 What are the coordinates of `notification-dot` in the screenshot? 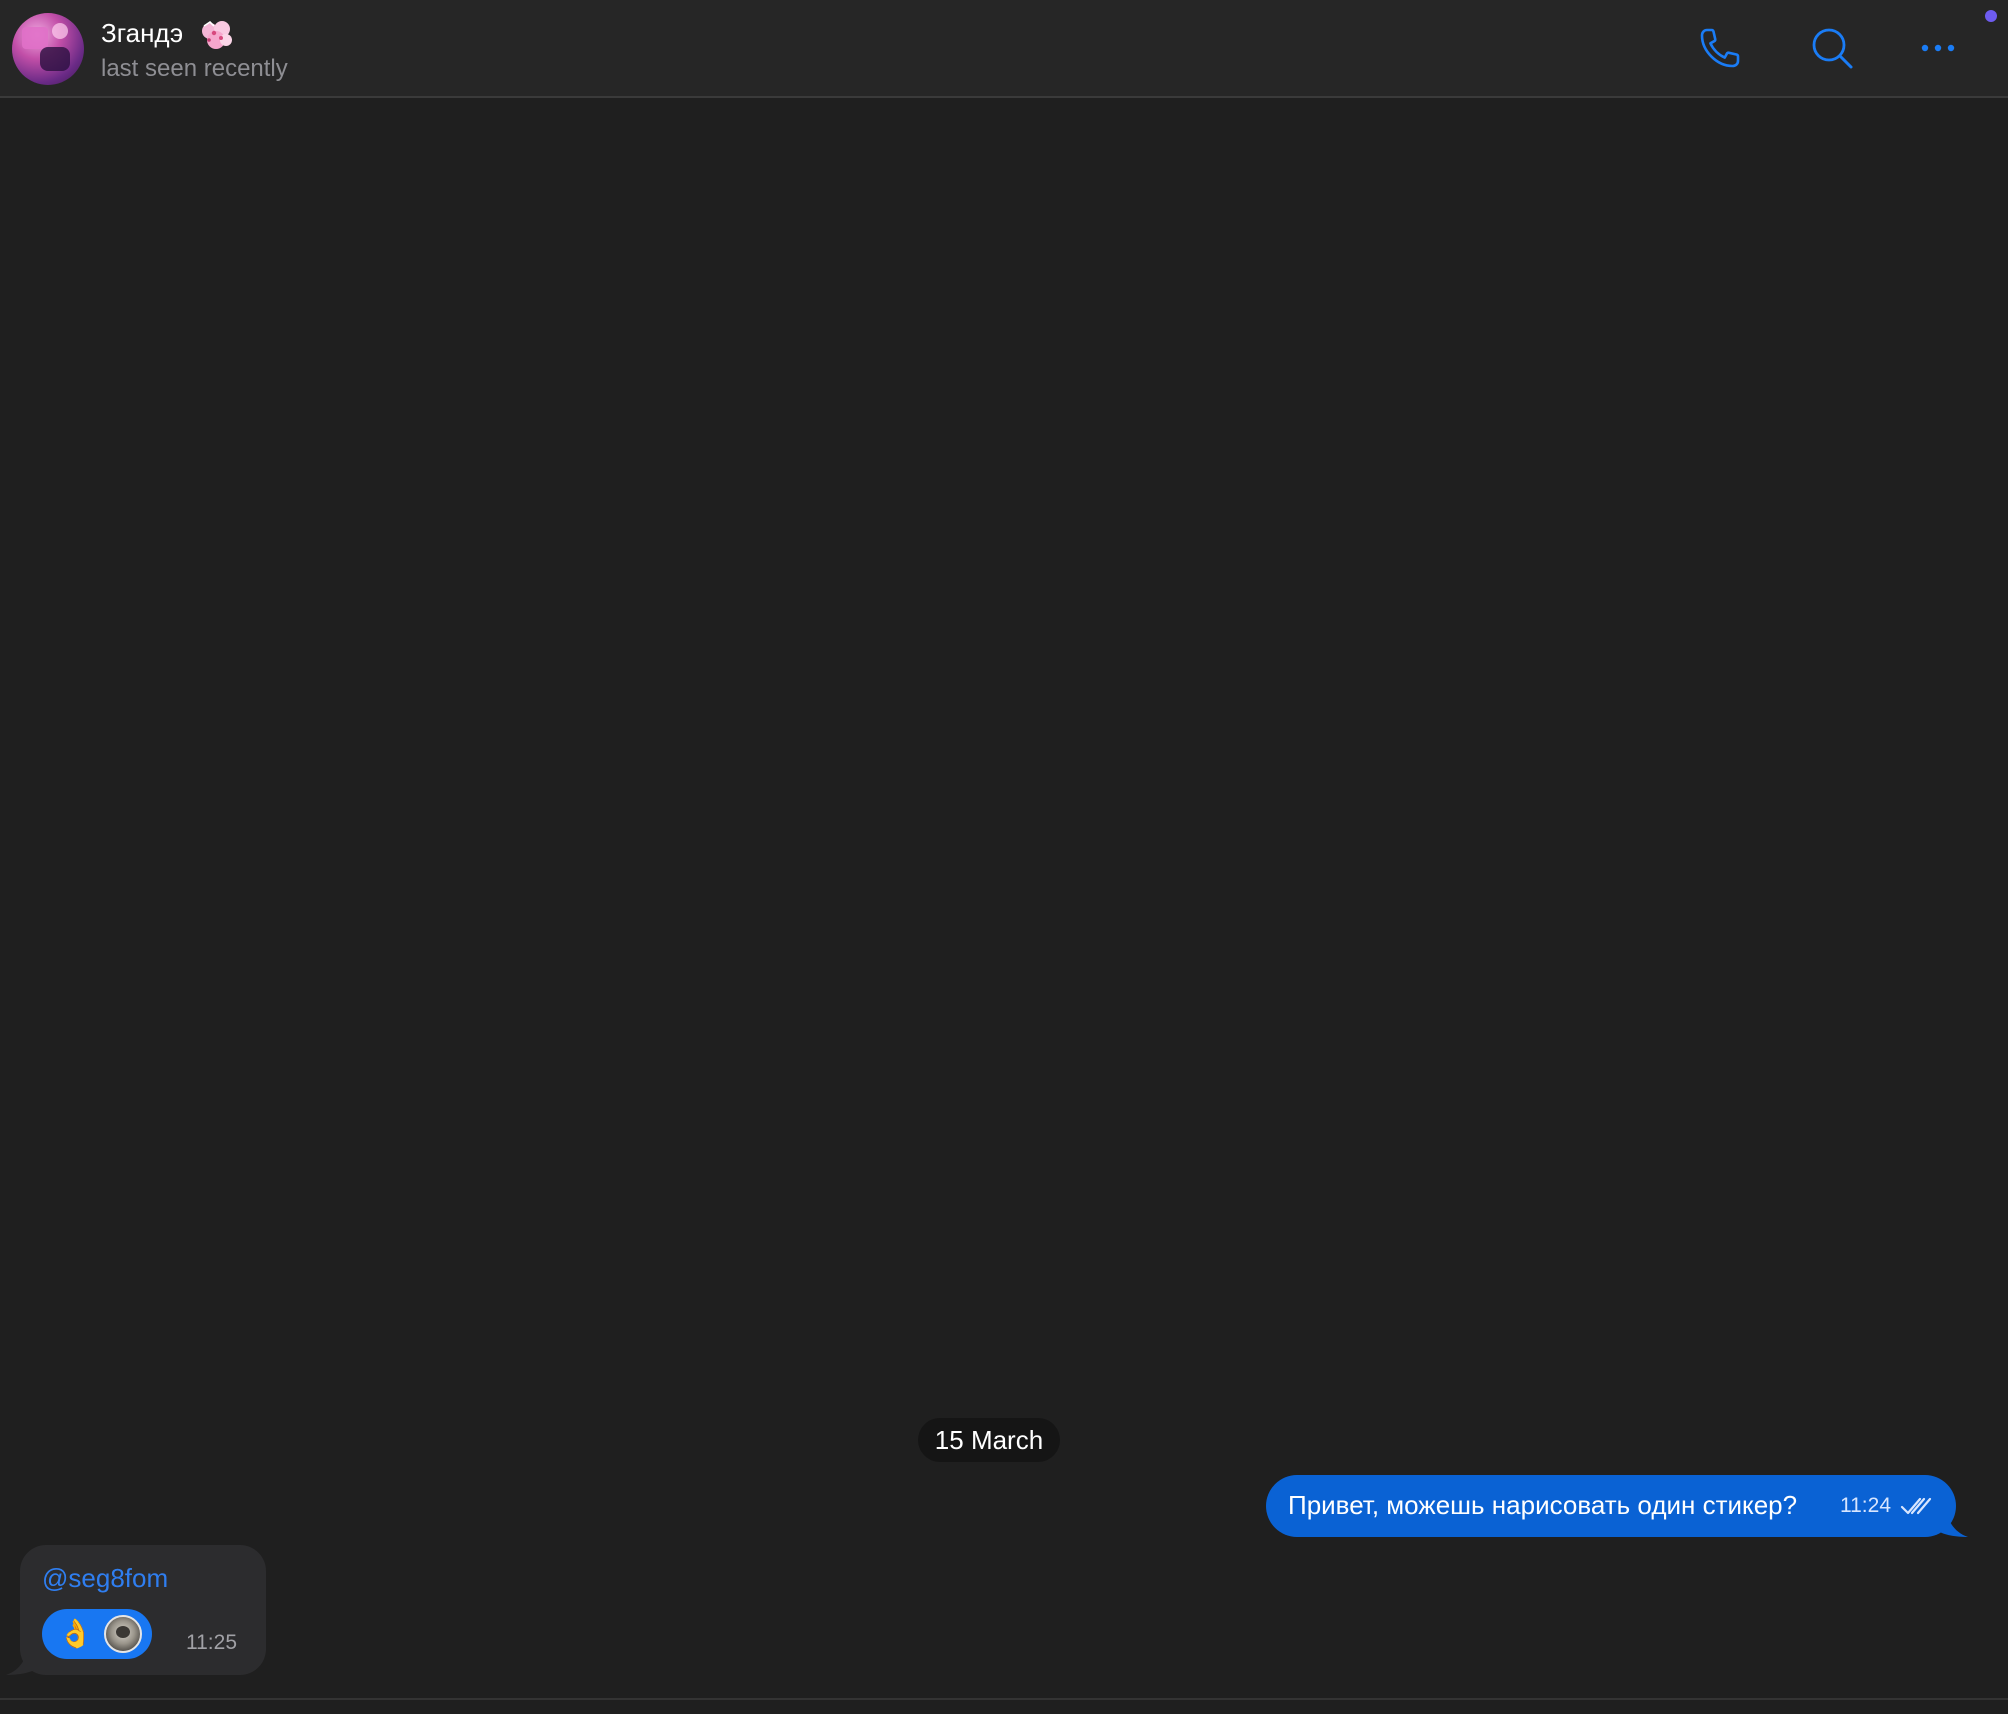 It's located at (1991, 16).